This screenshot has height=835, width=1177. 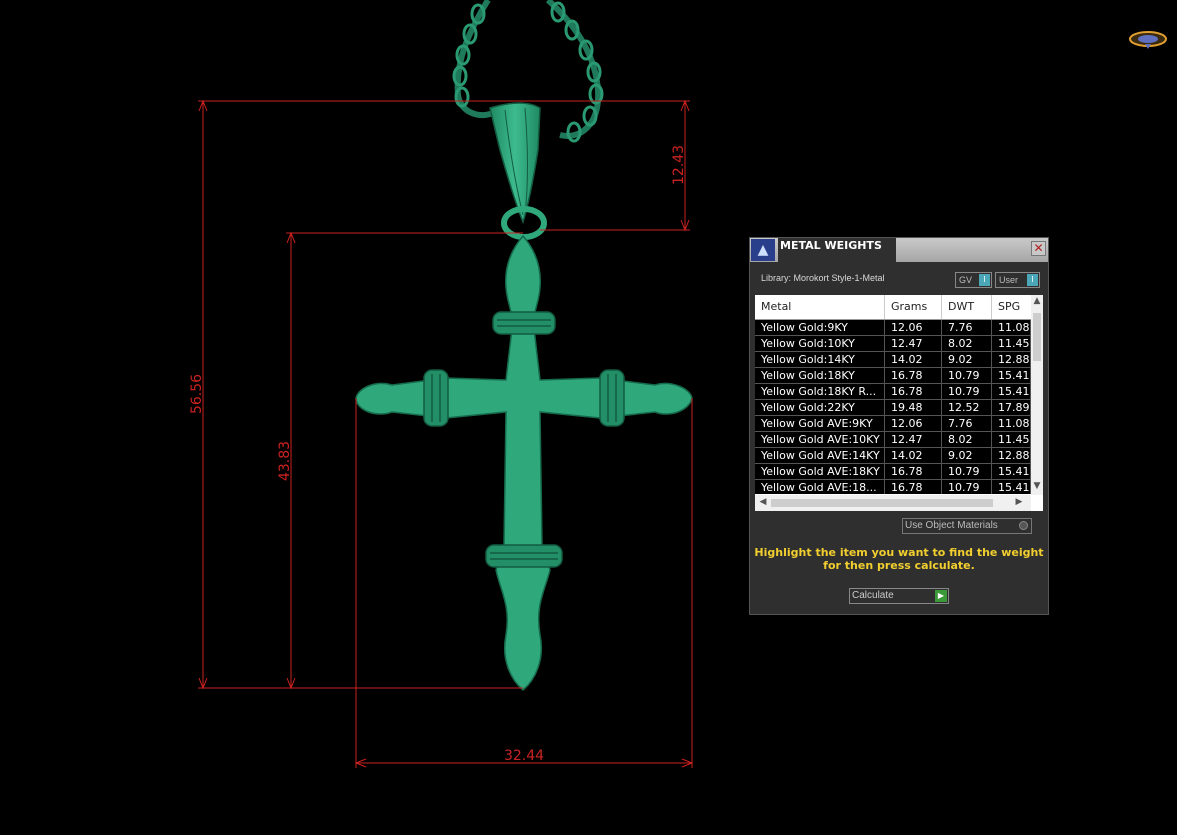 I want to click on radio-icon, so click(x=1023, y=525).